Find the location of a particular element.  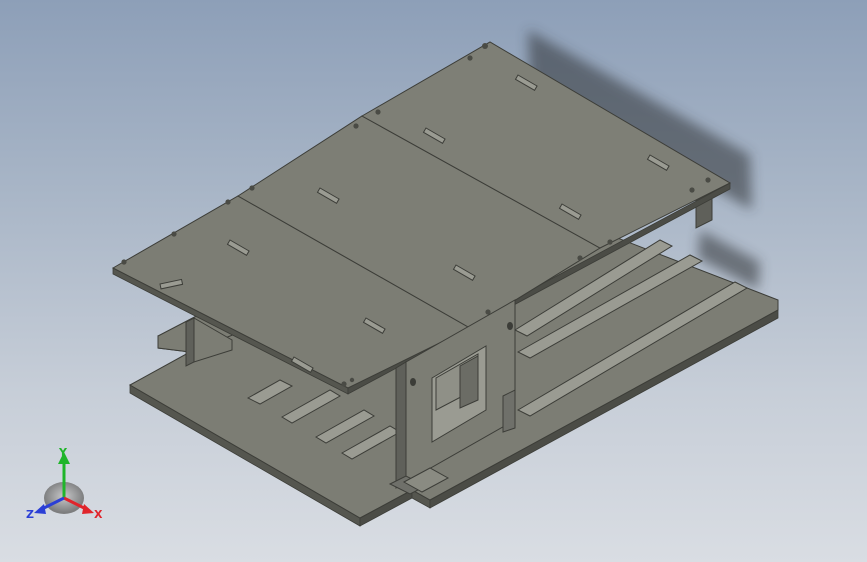

z-axis-label: Z is located at coordinates (30, 514).